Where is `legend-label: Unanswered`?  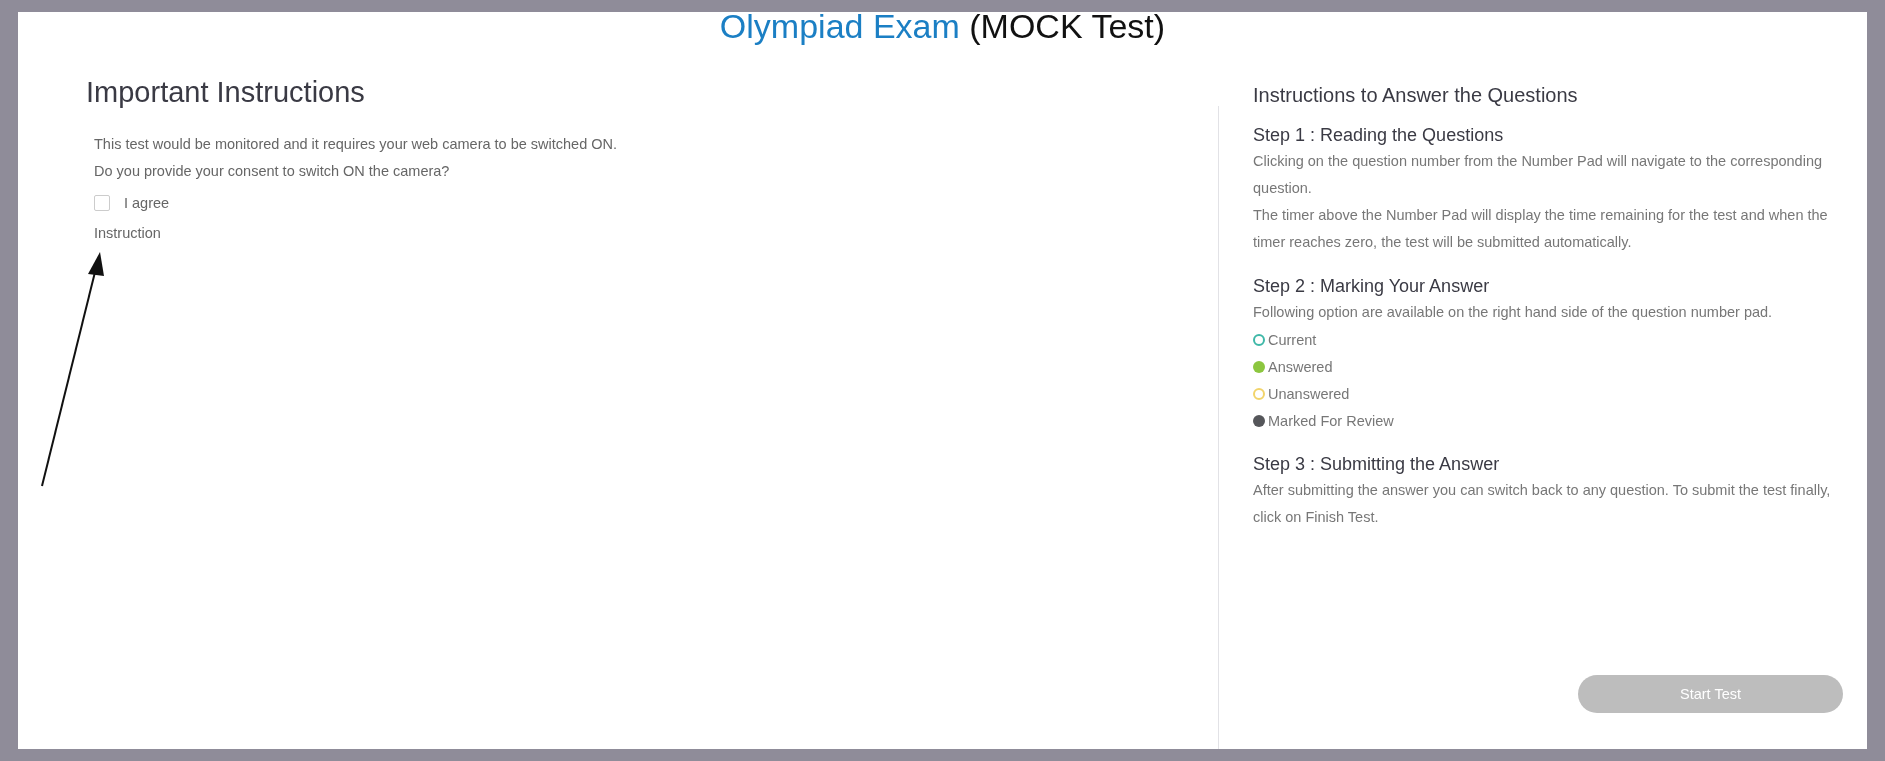 legend-label: Unanswered is located at coordinates (1309, 393).